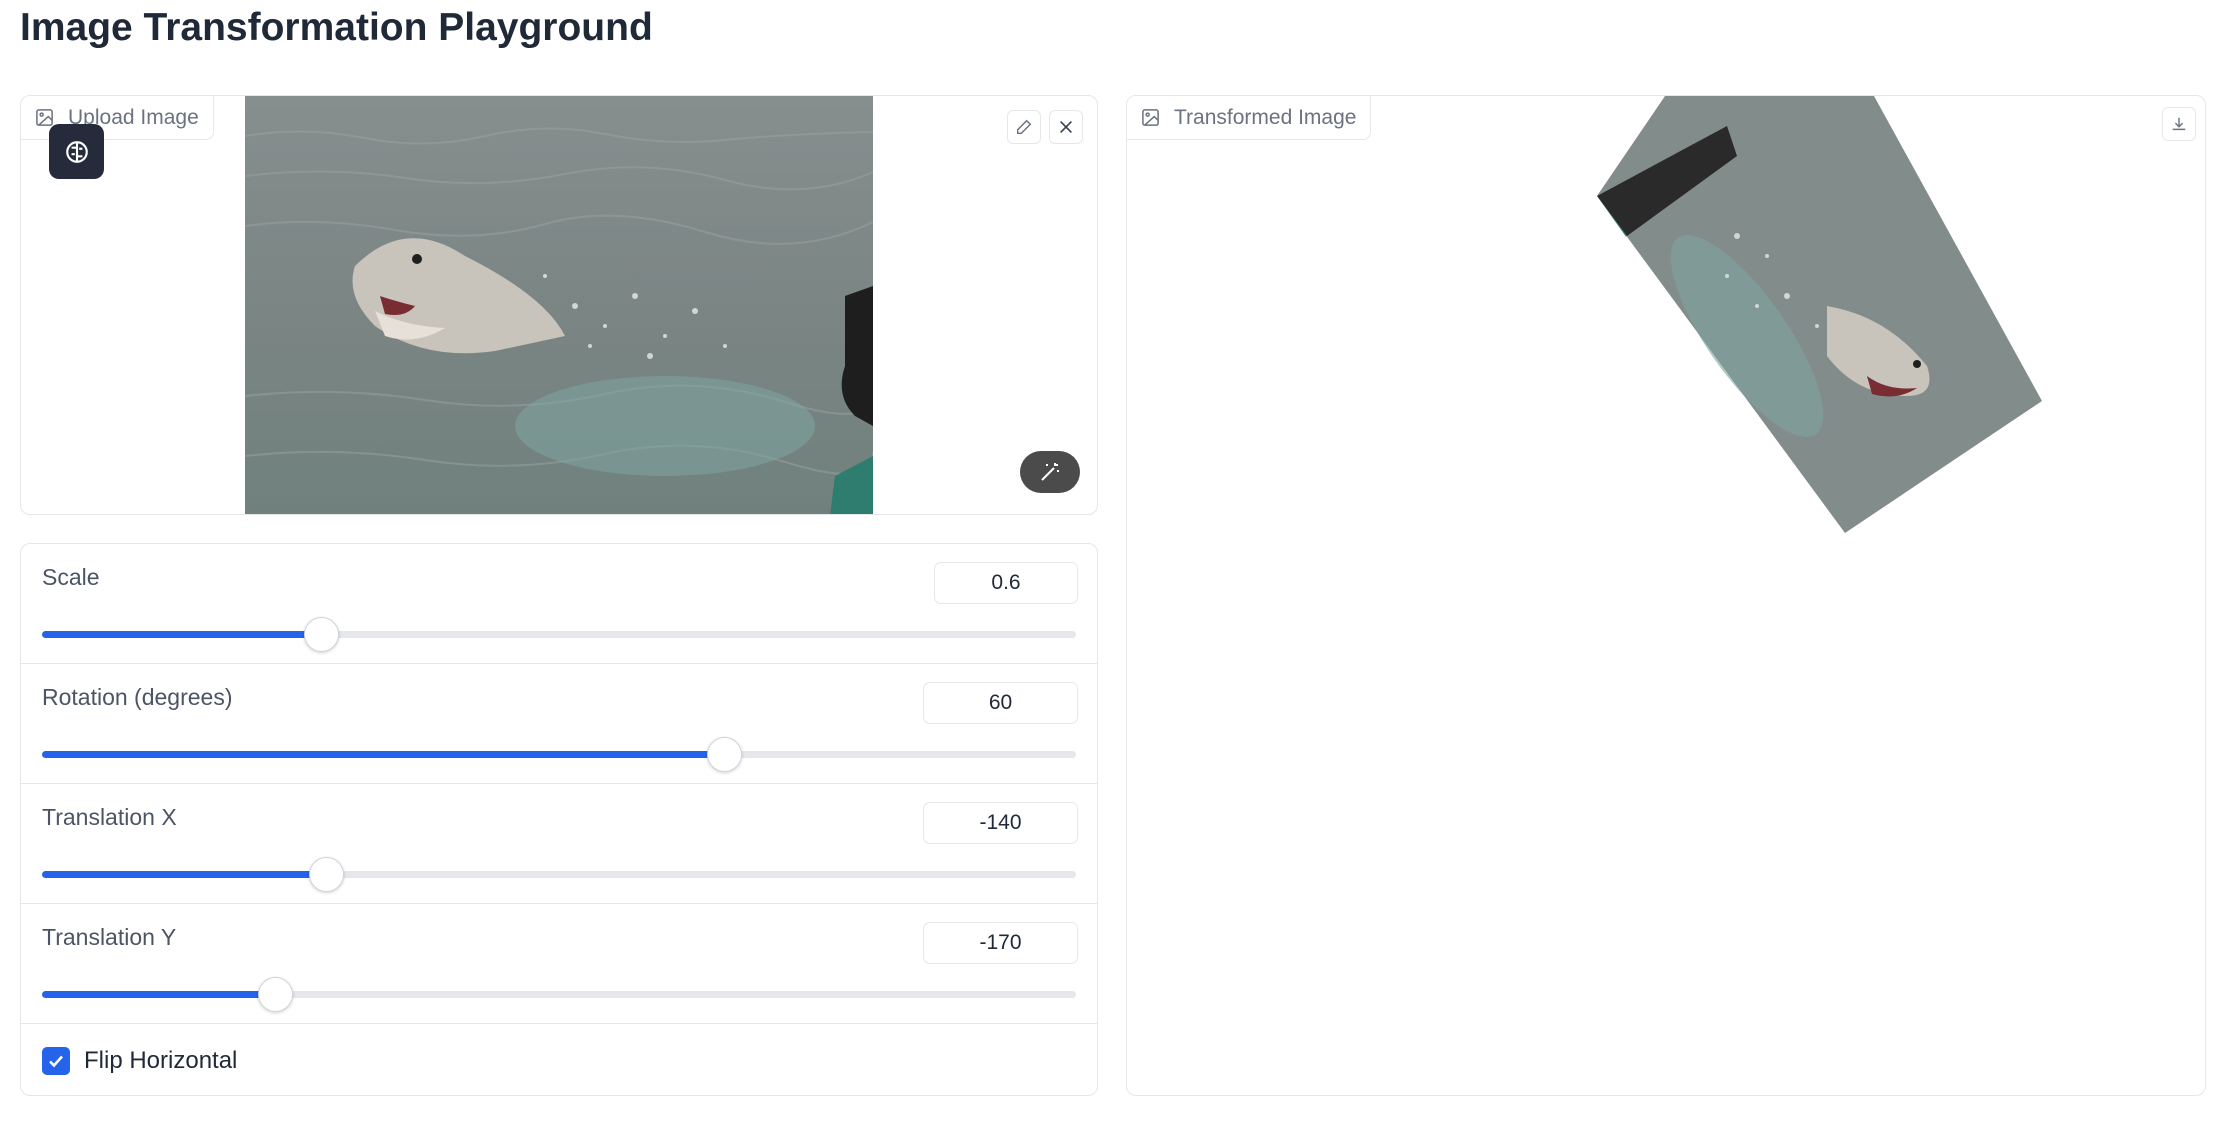  What do you see at coordinates (161, 1060) in the screenshot?
I see `flip-horizontal-label: Flip Horizontal` at bounding box center [161, 1060].